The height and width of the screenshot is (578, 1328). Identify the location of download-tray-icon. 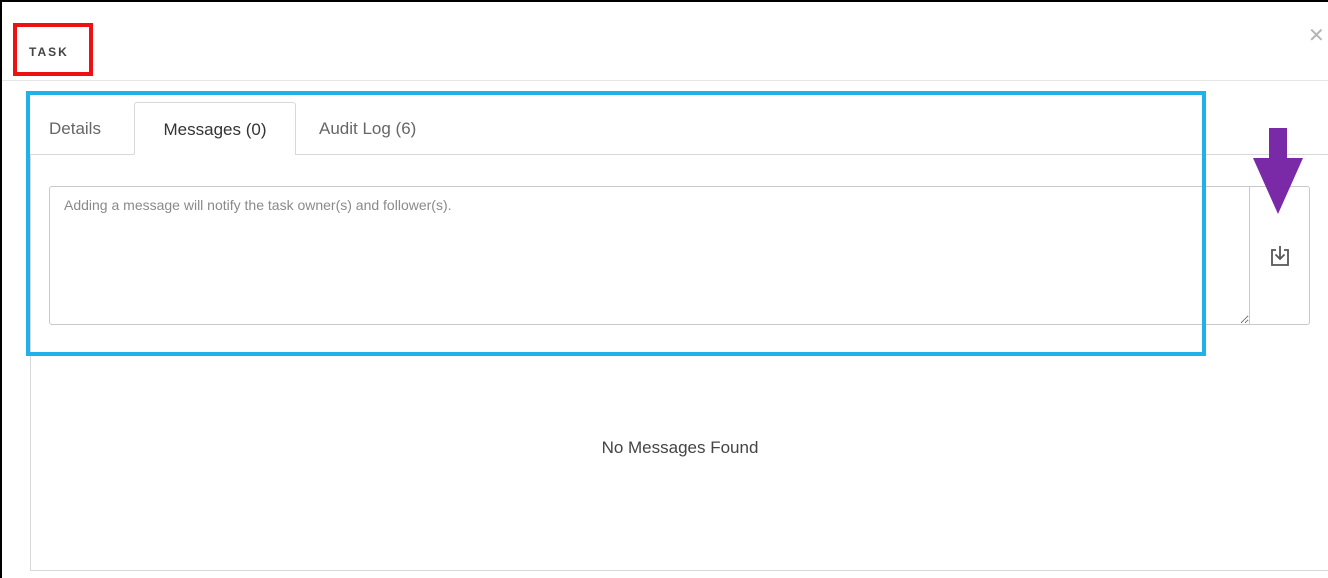
(1280, 256).